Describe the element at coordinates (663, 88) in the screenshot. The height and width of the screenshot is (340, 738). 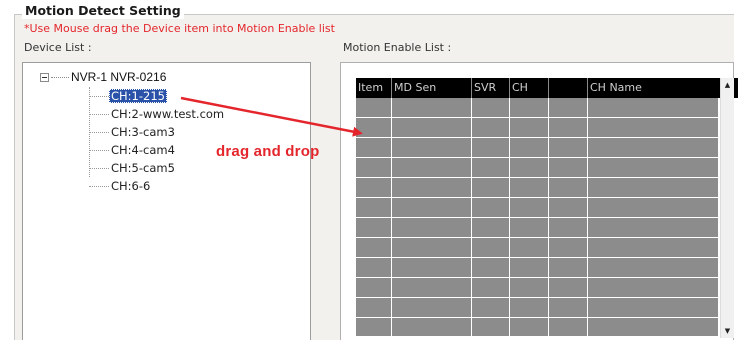
I see `column-header-ch-name: CH Name` at that location.